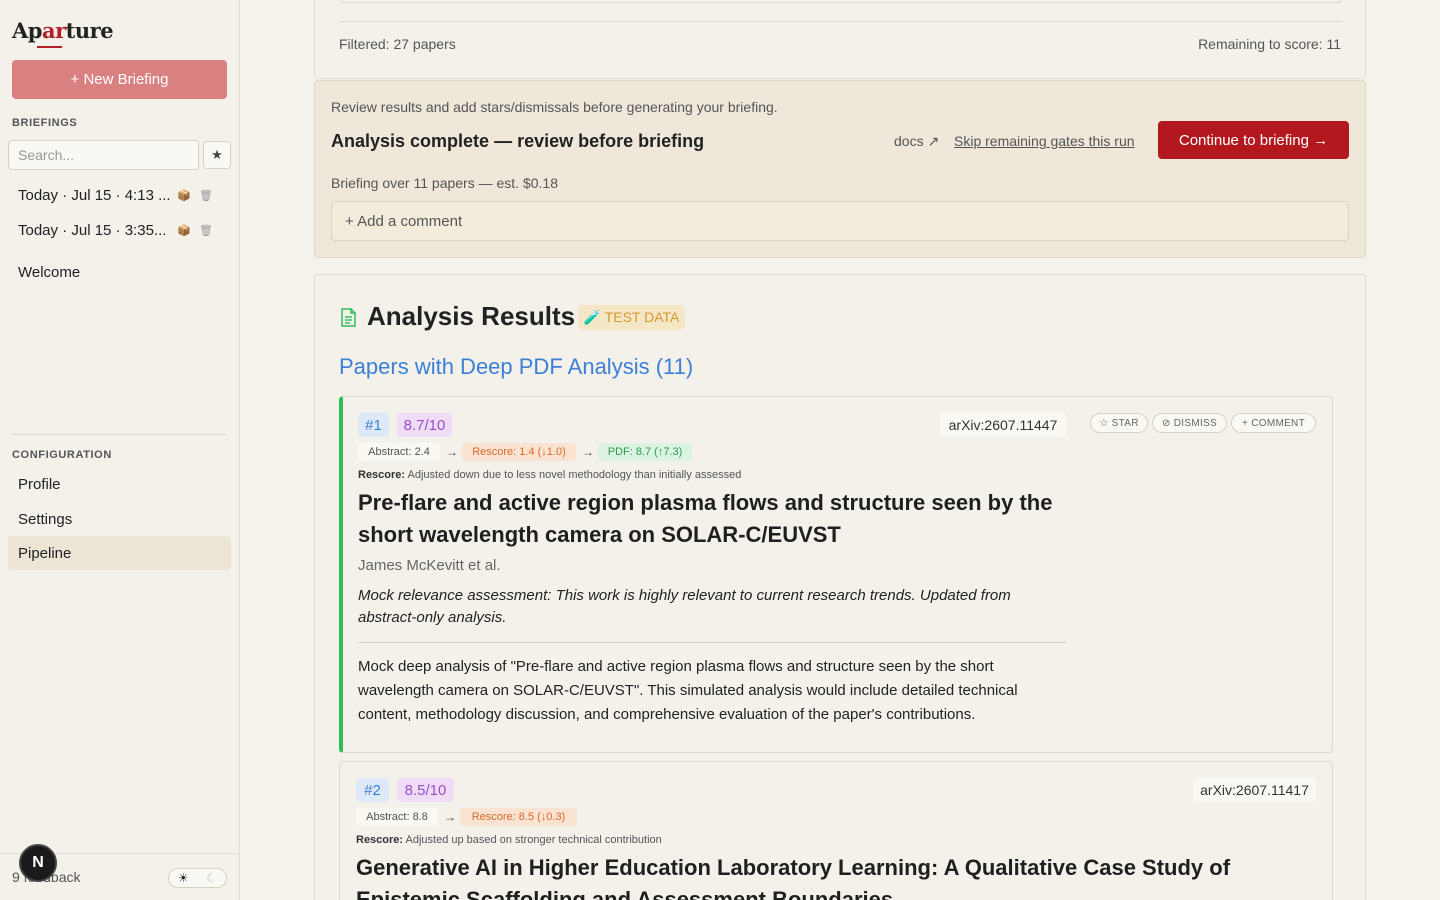  I want to click on paper-score-badge: 8.5/10, so click(425, 790).